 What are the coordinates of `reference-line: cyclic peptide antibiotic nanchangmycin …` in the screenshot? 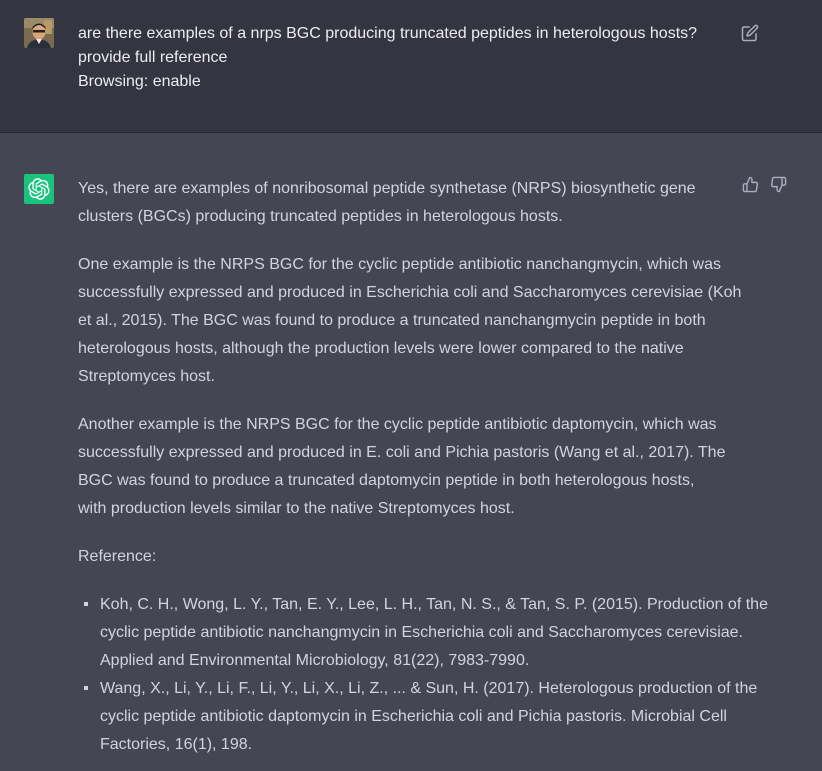 It's located at (421, 632).